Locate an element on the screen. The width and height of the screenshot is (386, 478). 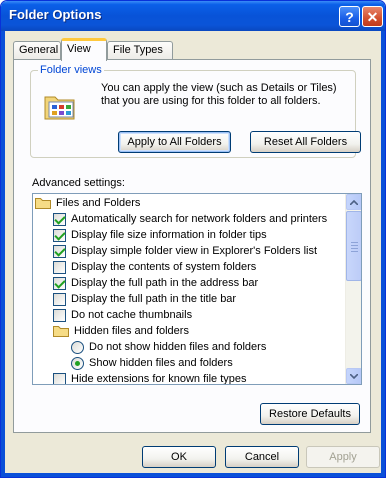
chevron-up-icon is located at coordinates (354, 202).